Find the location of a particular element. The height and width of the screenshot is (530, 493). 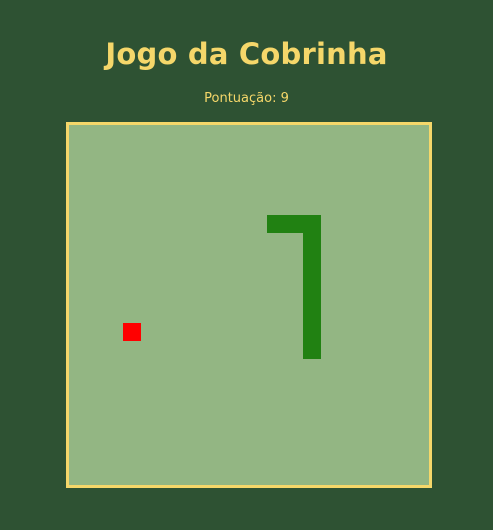

score-label: Pontuação: 9 is located at coordinates (246, 98).